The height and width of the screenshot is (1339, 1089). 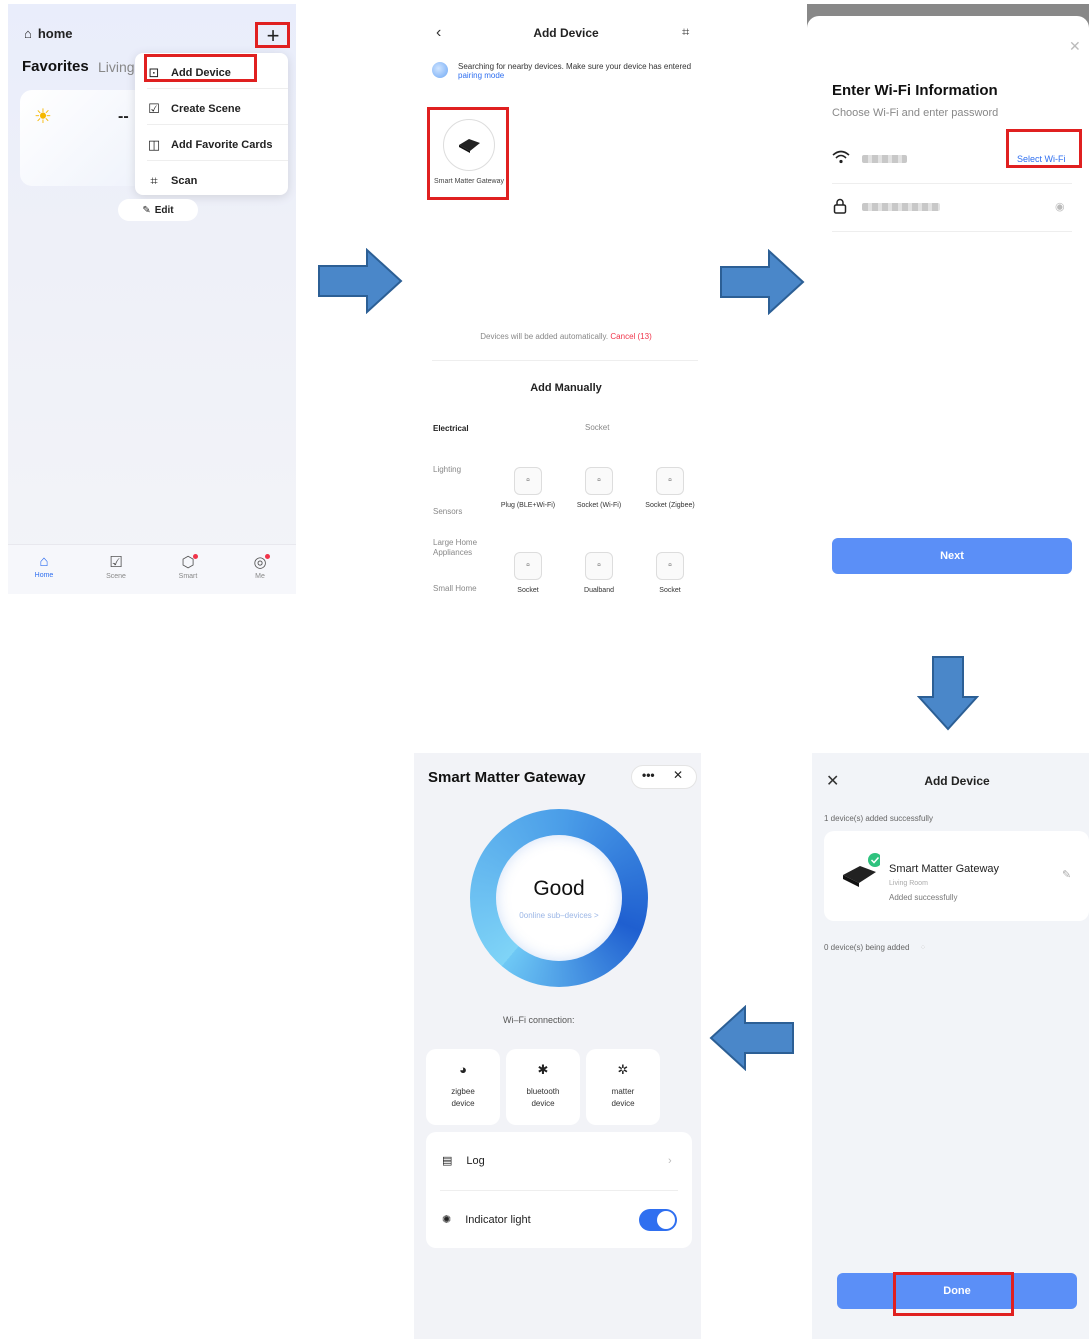 What do you see at coordinates (154, 108) in the screenshot?
I see `create-scene-icon: ☑` at bounding box center [154, 108].